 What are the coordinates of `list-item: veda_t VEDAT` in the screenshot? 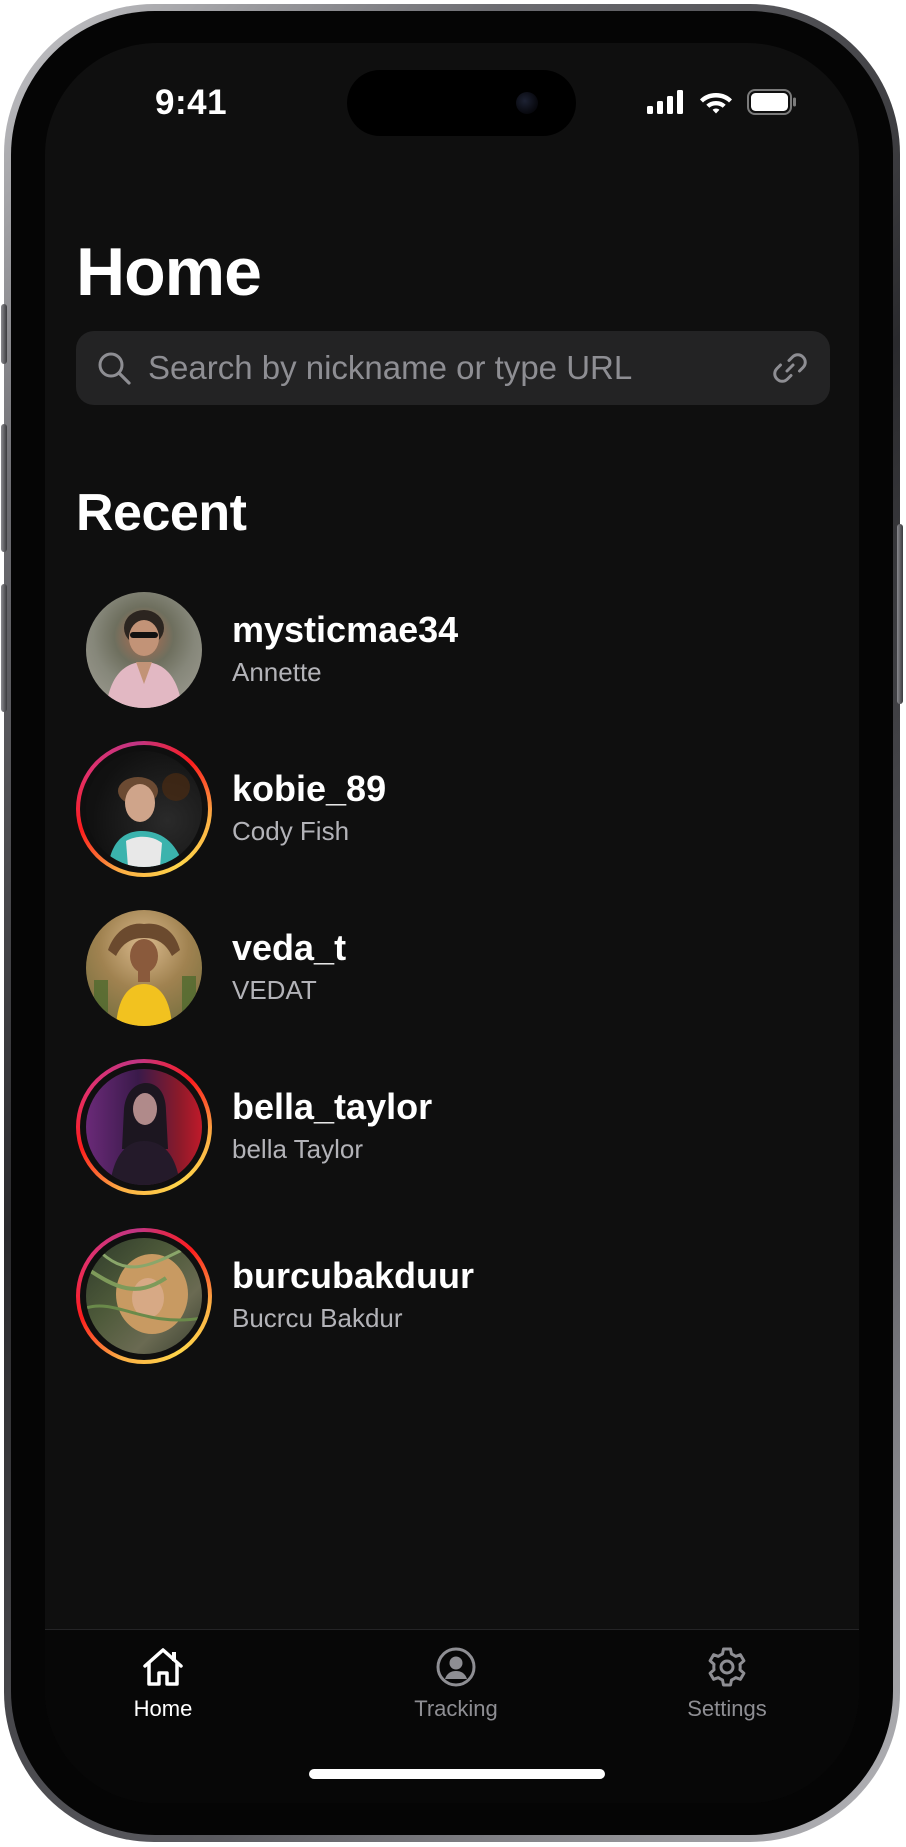 It's located at (456, 968).